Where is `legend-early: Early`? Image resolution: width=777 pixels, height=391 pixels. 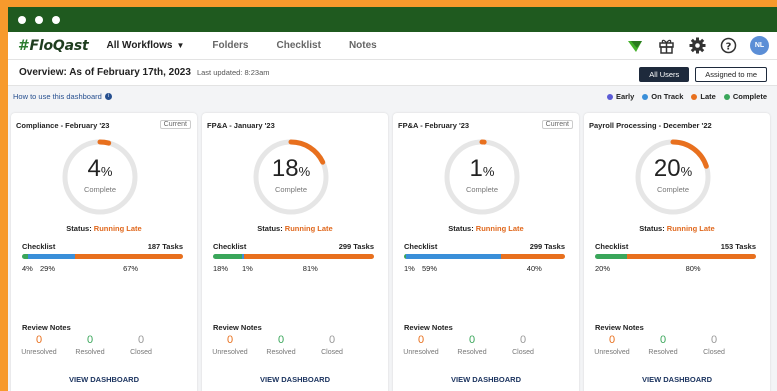
legend-early: Early is located at coordinates (620, 96).